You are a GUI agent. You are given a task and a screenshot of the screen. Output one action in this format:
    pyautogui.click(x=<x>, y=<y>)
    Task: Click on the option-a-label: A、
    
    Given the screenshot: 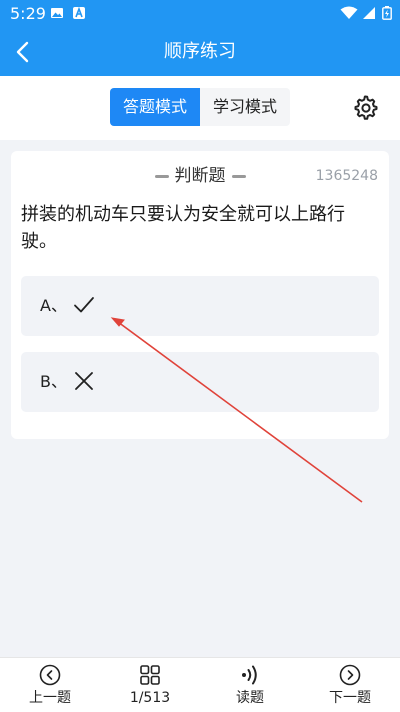 What is the action you would take?
    pyautogui.click(x=53, y=305)
    